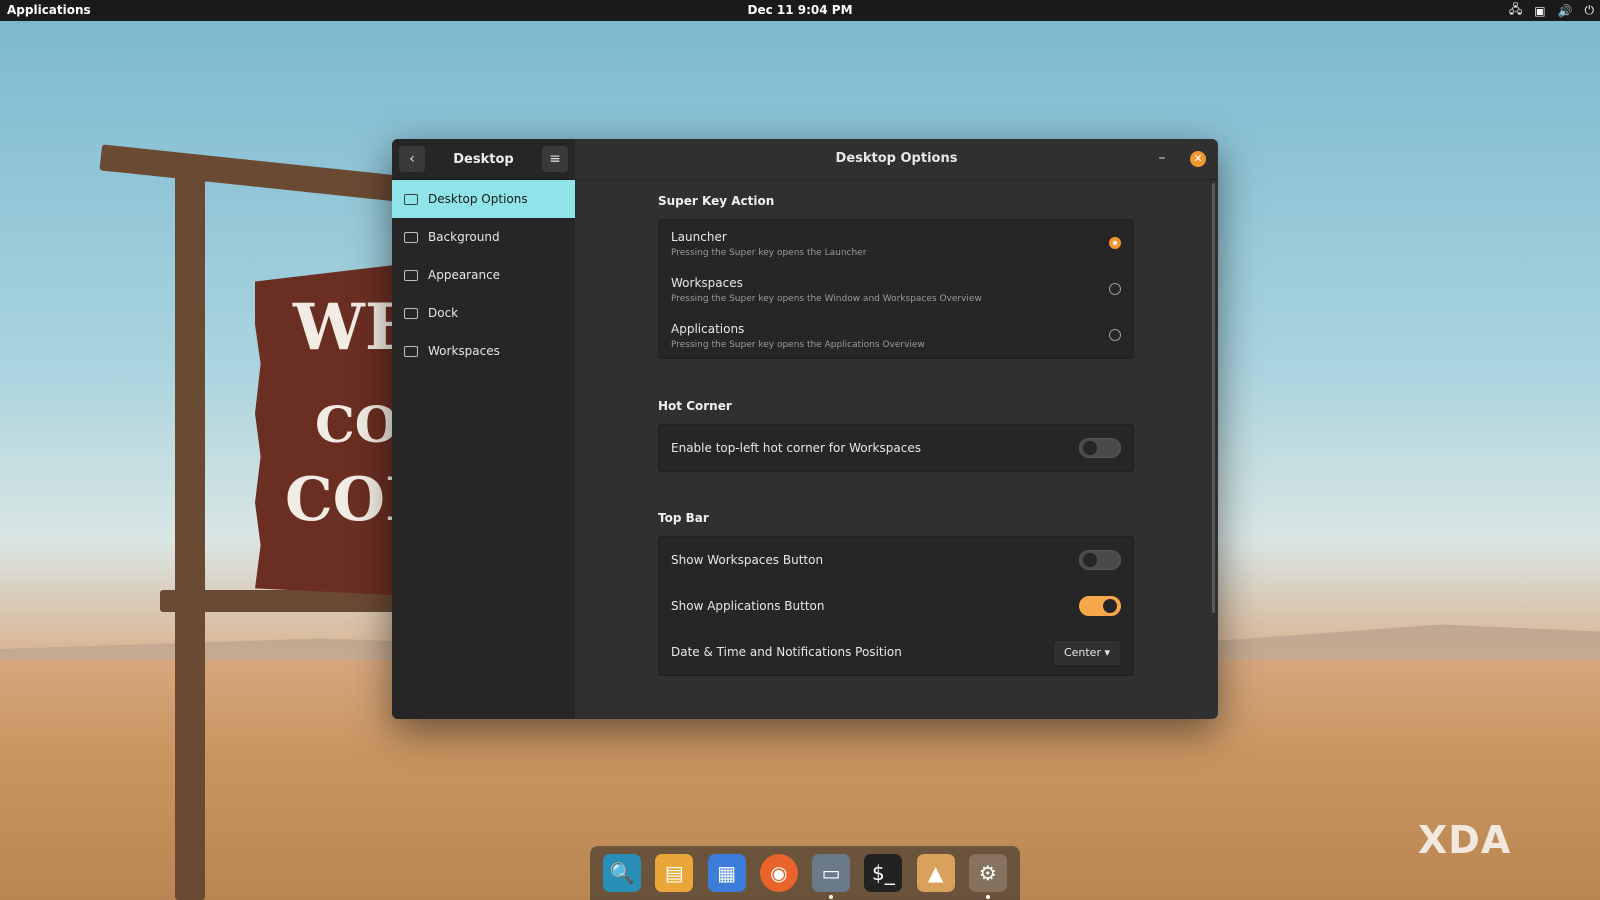 Image resolution: width=1600 pixels, height=900 pixels. Describe the element at coordinates (622, 873) in the screenshot. I see `search-icon: 🔍` at that location.